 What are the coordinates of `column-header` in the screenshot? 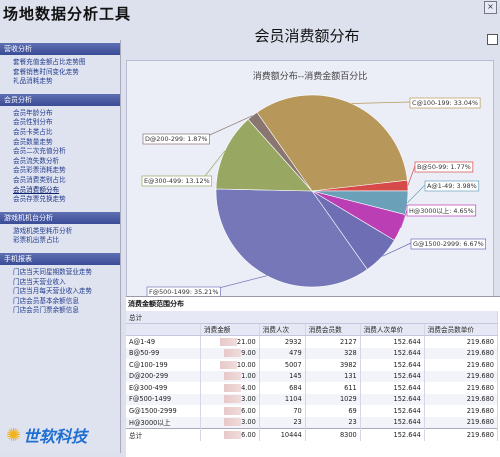 It's located at (164, 329).